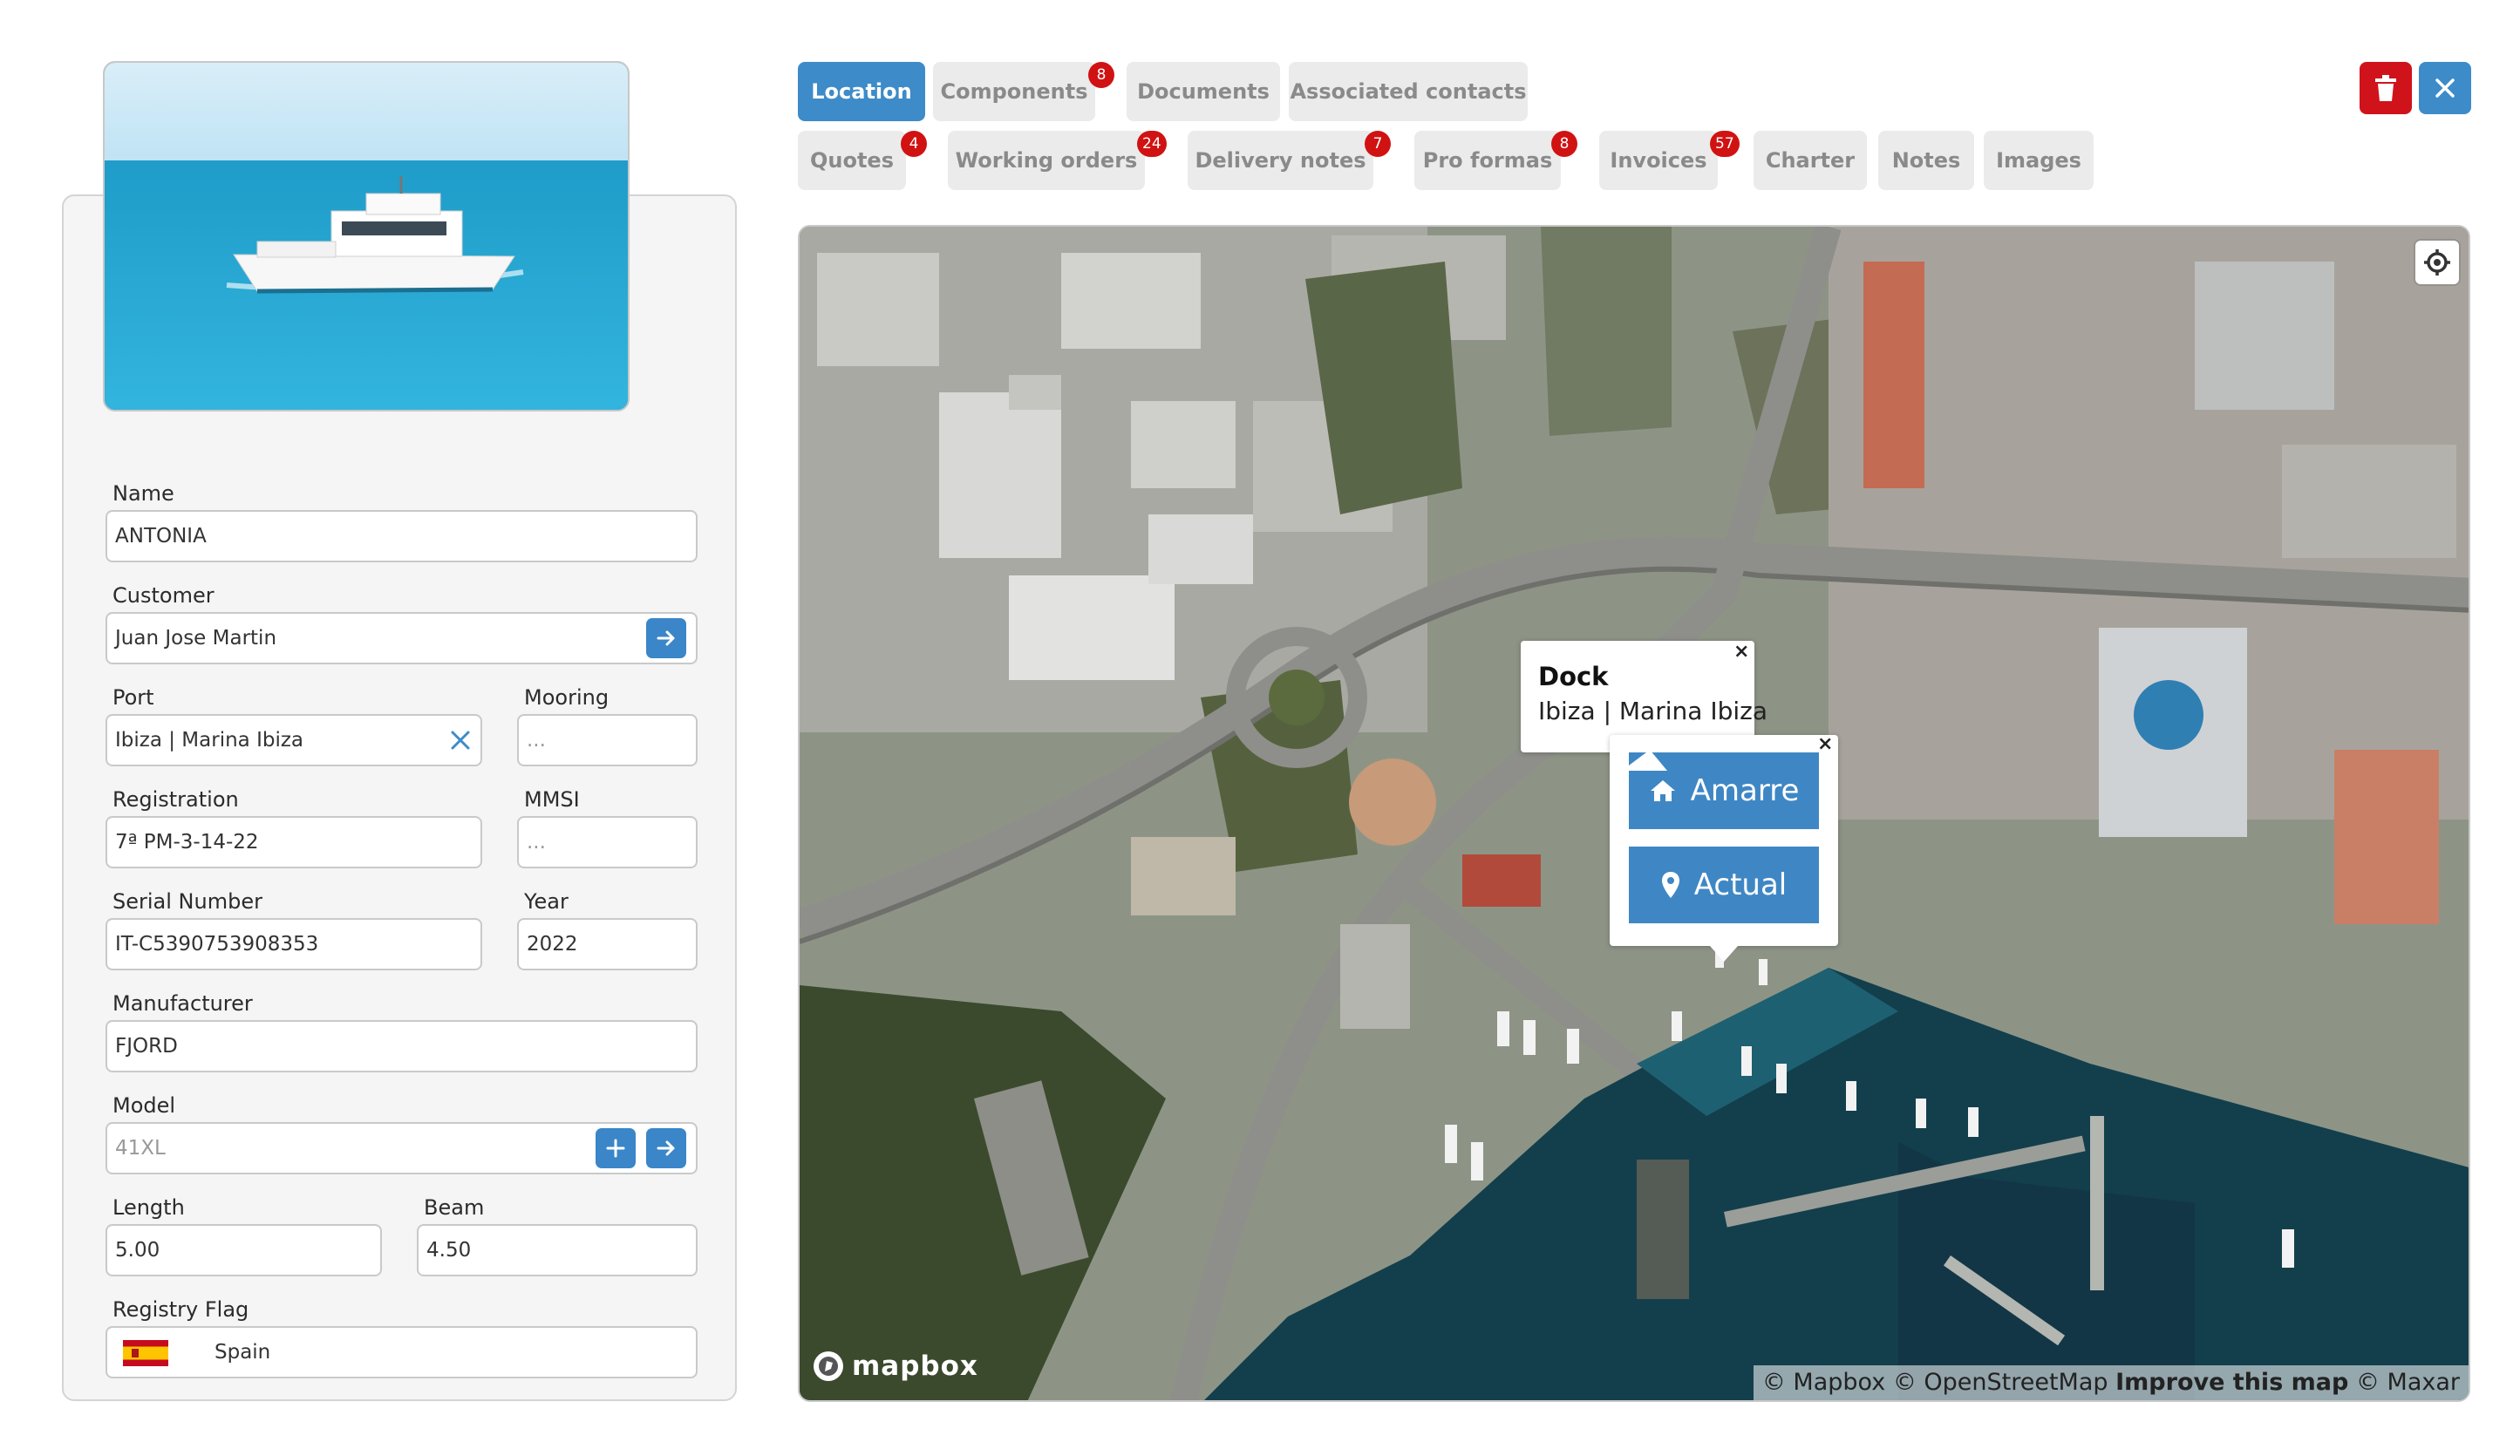  I want to click on tab-working-orders: Working orders, so click(1046, 160).